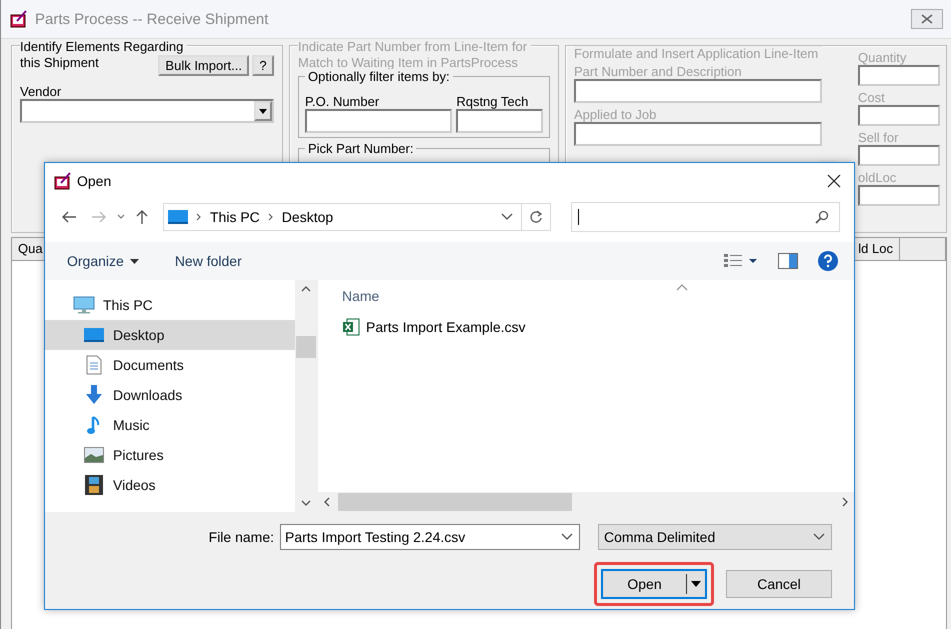 The width and height of the screenshot is (951, 629). I want to click on up-arrow-icon, so click(142, 217).